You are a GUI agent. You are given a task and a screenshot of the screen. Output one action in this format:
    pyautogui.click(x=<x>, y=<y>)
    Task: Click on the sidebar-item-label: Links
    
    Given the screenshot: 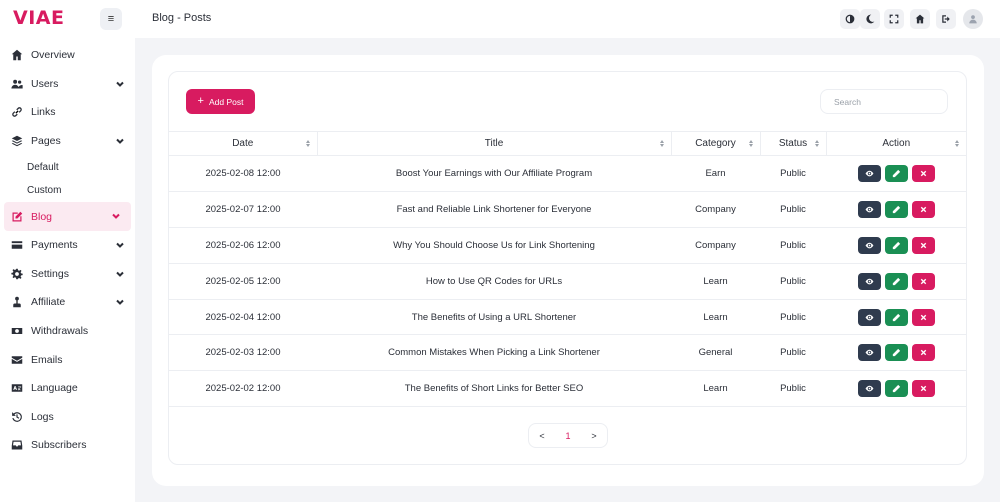 What is the action you would take?
    pyautogui.click(x=43, y=112)
    